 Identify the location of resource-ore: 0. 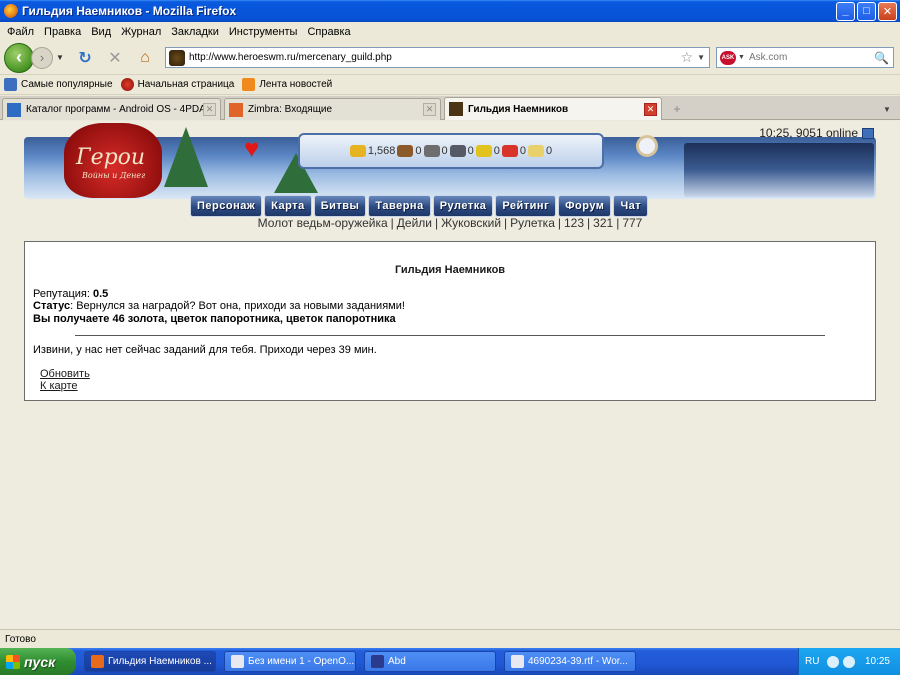
(435, 151).